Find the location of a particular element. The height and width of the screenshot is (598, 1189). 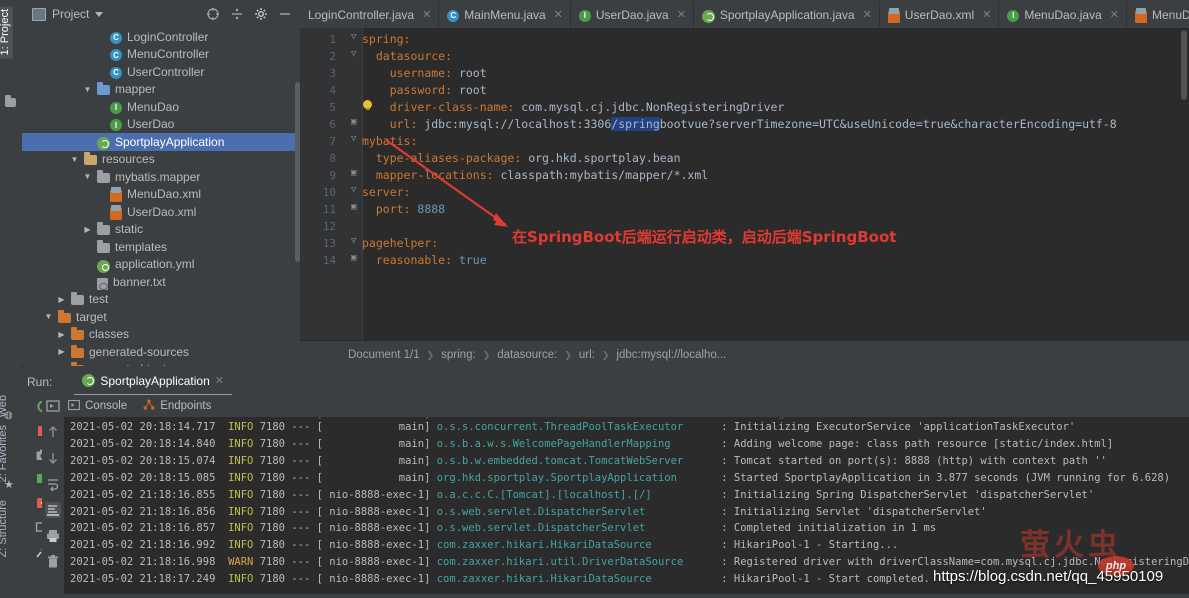

tree-item: SportplayApplication is located at coordinates (161, 142).